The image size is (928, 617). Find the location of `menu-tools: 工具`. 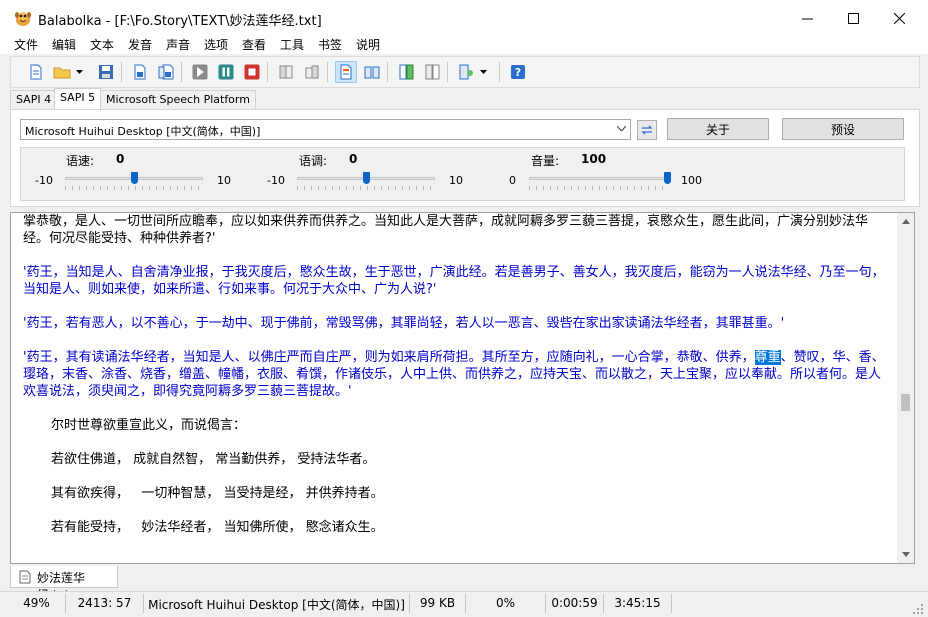

menu-tools: 工具 is located at coordinates (292, 44).